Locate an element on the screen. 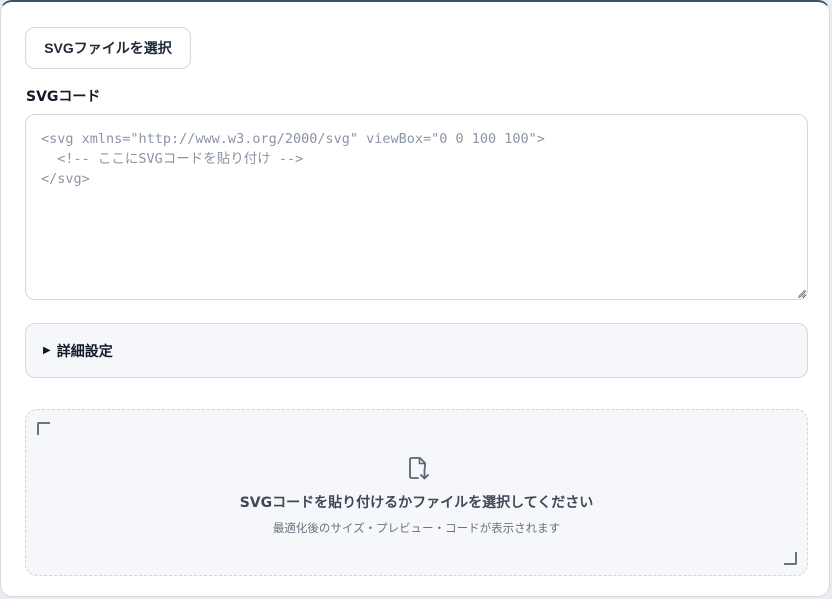 The height and width of the screenshot is (599, 832). advanced-settings-label: 詳細設定 is located at coordinates (84, 351).